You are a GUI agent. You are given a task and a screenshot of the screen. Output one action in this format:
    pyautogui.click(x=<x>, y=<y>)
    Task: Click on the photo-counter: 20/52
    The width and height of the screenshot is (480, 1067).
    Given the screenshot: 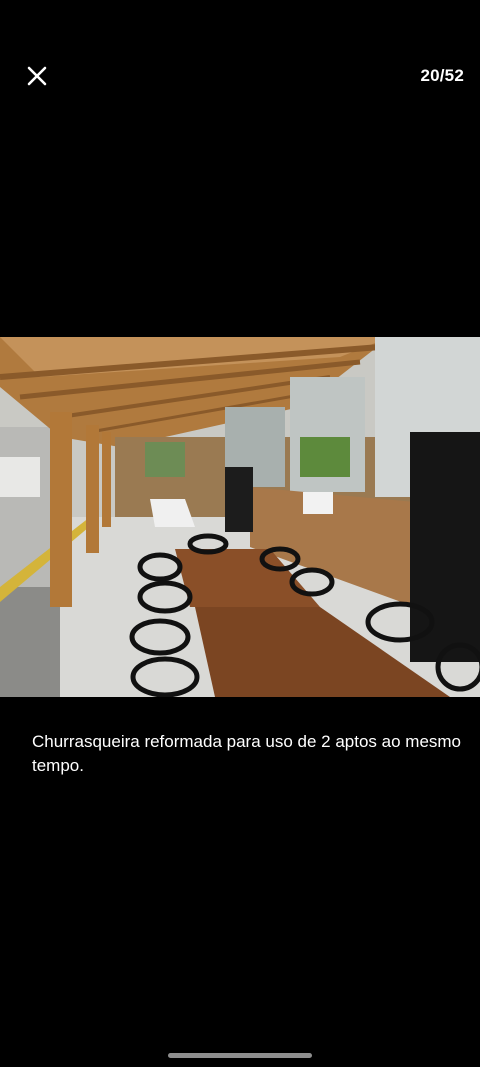 What is the action you would take?
    pyautogui.click(x=442, y=75)
    